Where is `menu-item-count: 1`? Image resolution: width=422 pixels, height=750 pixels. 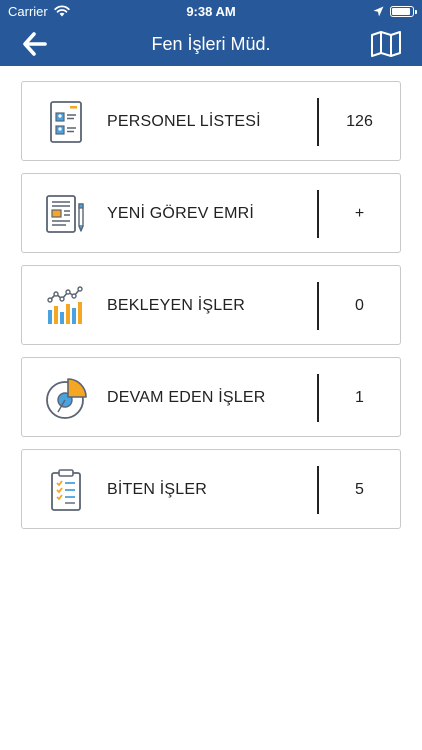 menu-item-count: 1 is located at coordinates (359, 397).